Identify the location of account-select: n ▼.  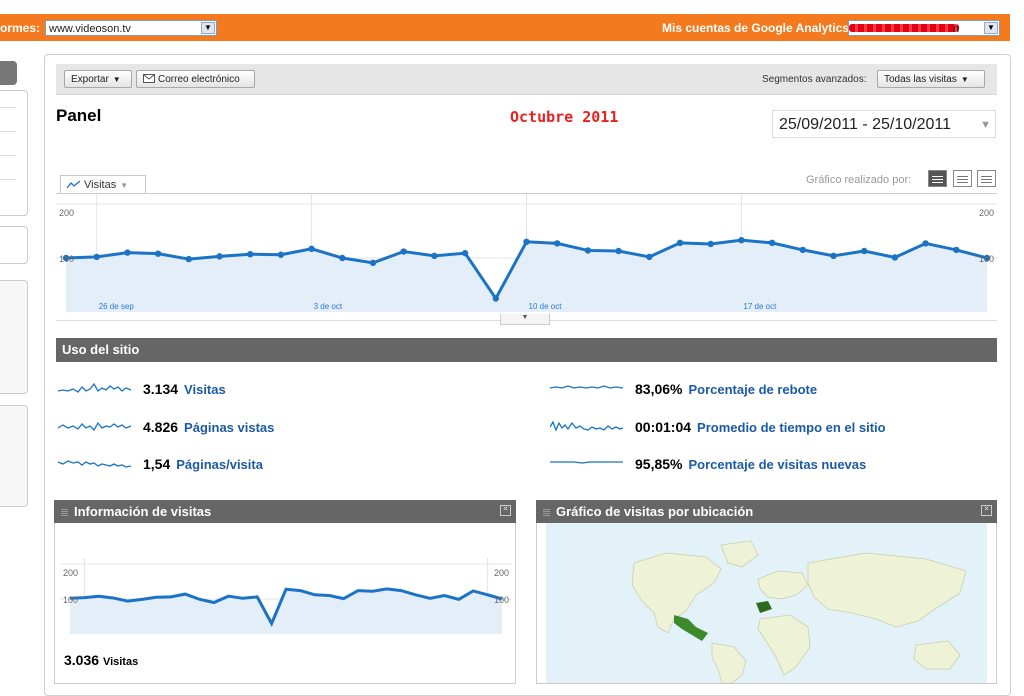
(924, 28).